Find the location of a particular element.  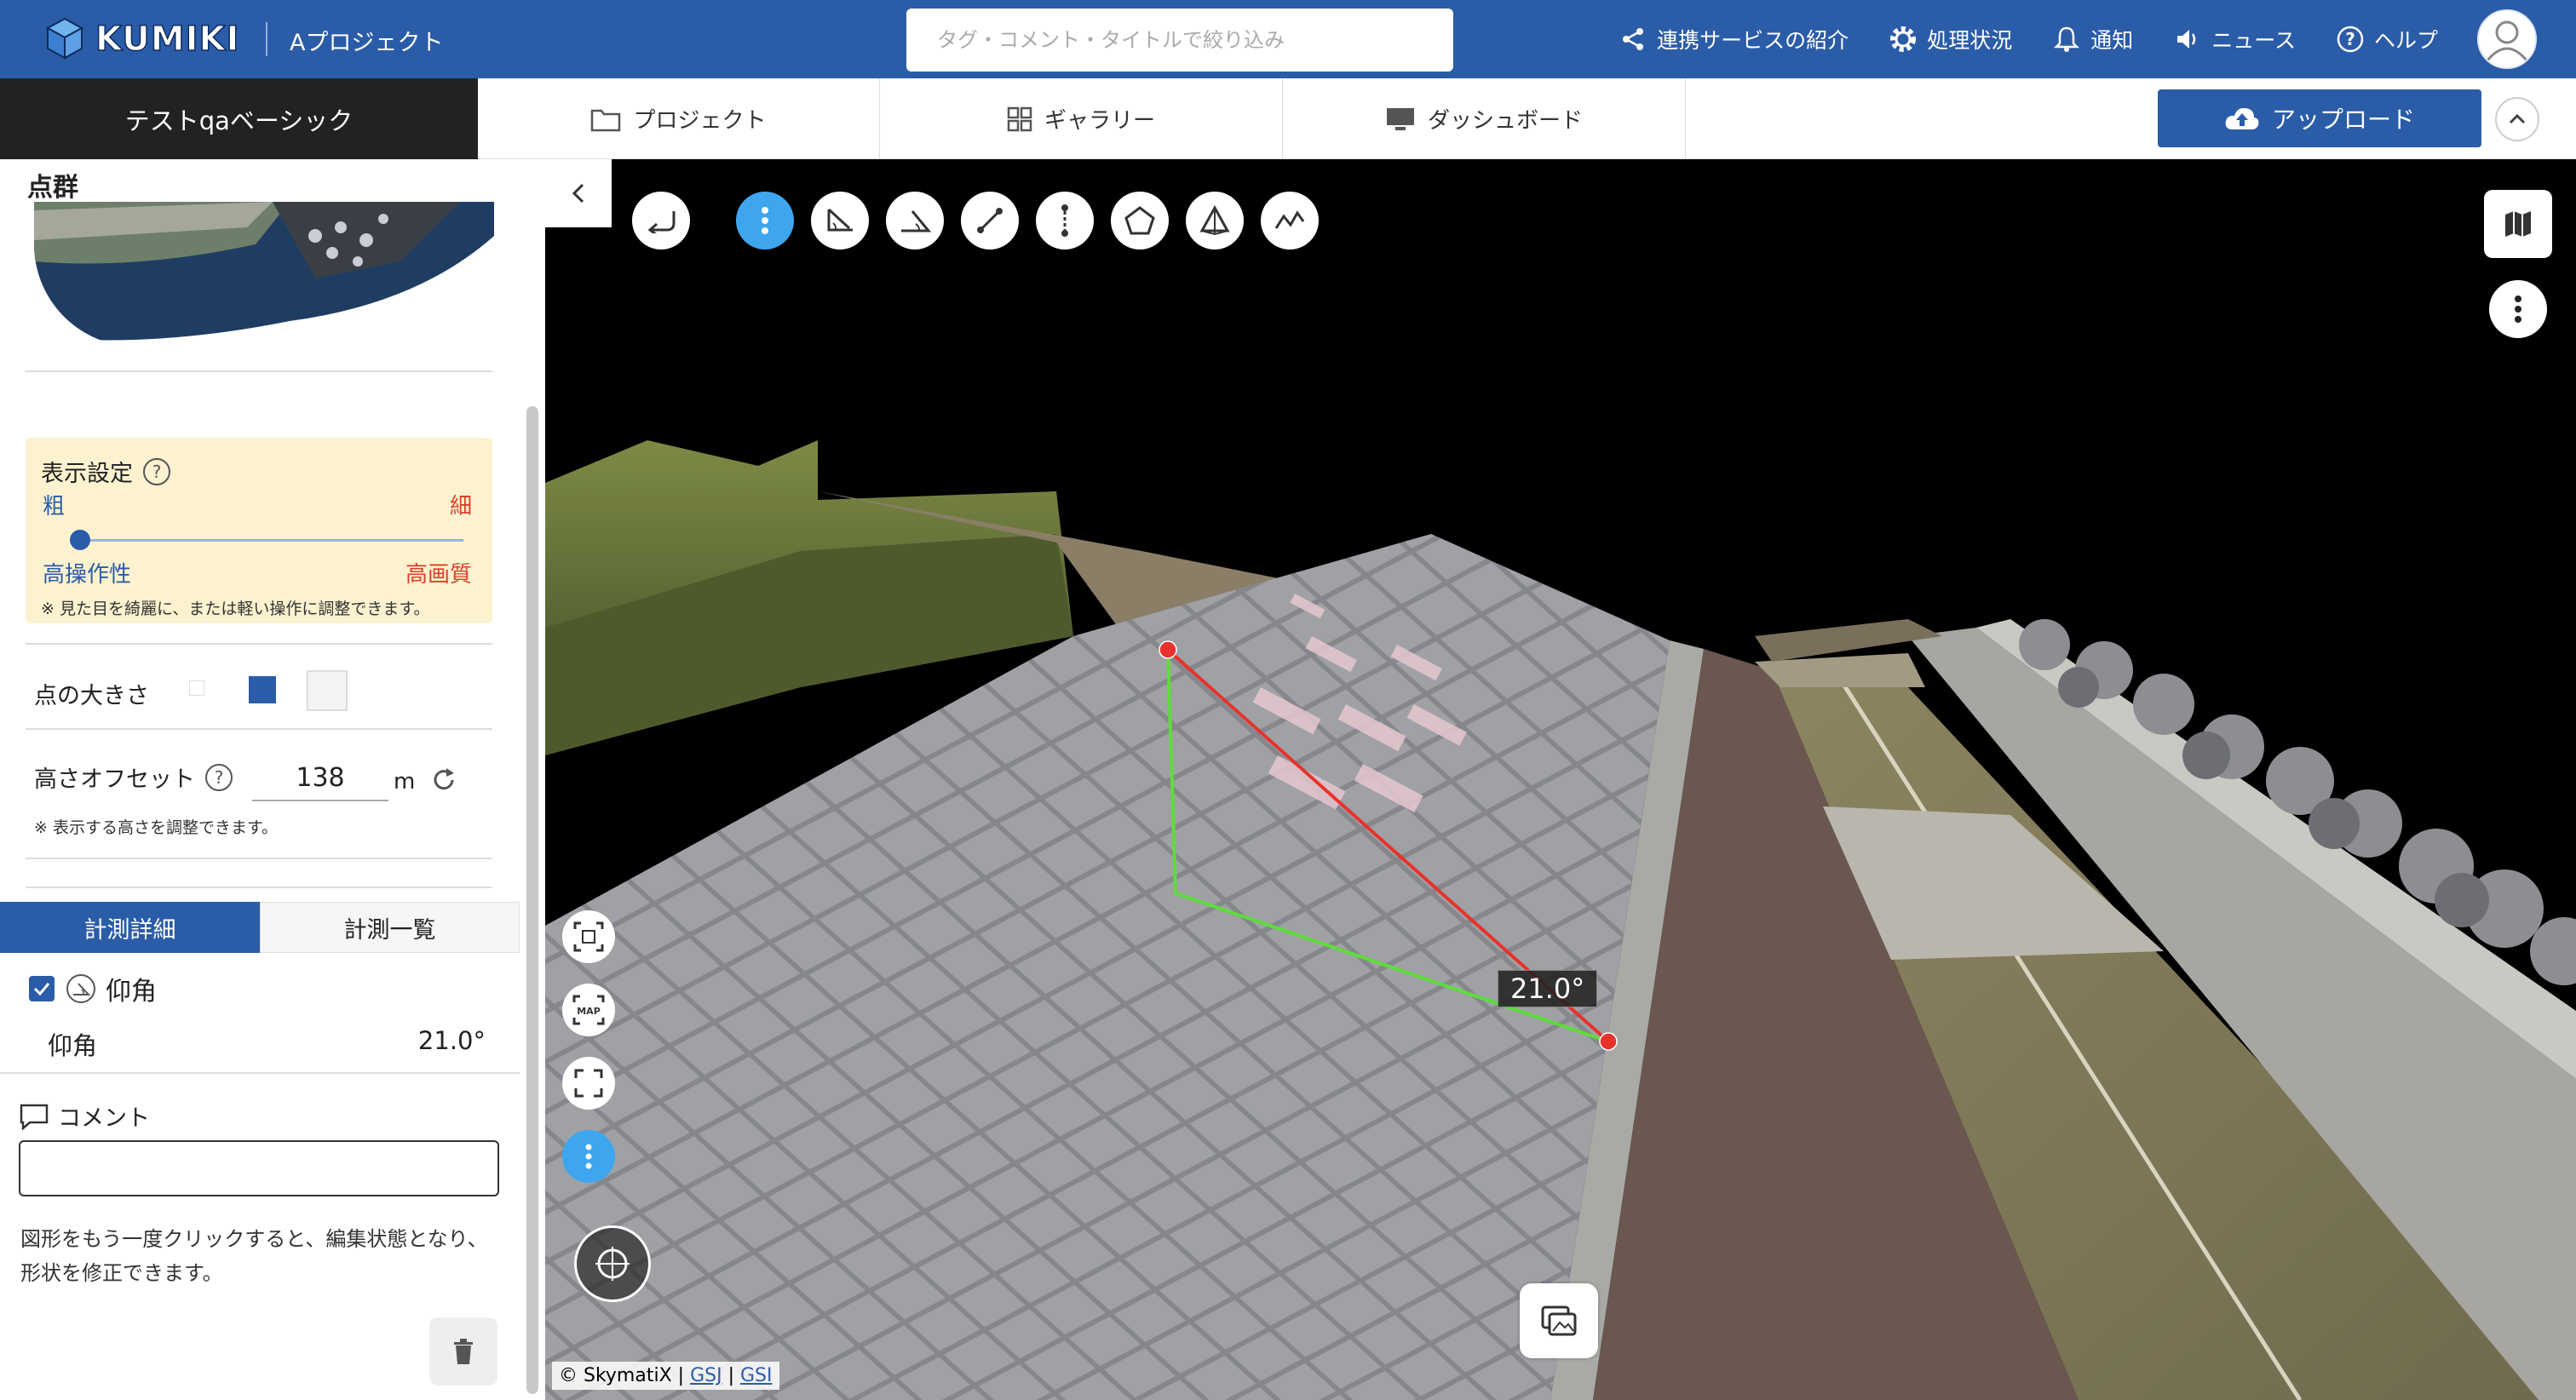

attribution-gsi-link: GSI is located at coordinates (756, 1375).